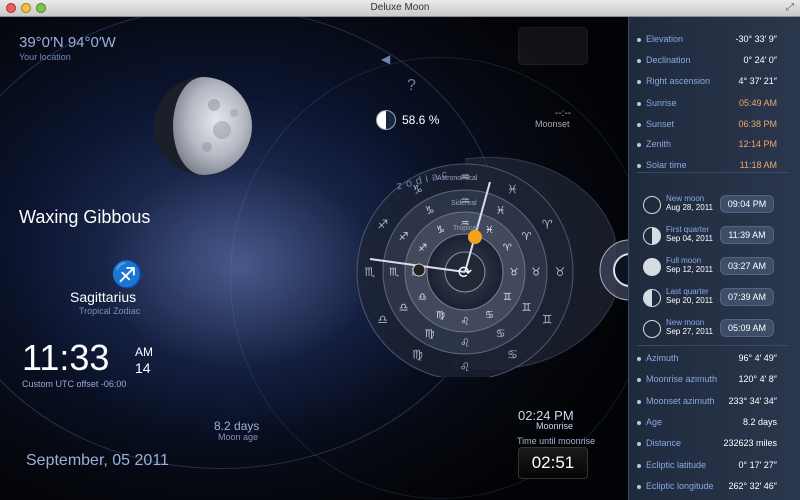 This screenshot has height=500, width=800. Describe the element at coordinates (127, 274) in the screenshot. I see `sagittarius-icon: ♐` at that location.